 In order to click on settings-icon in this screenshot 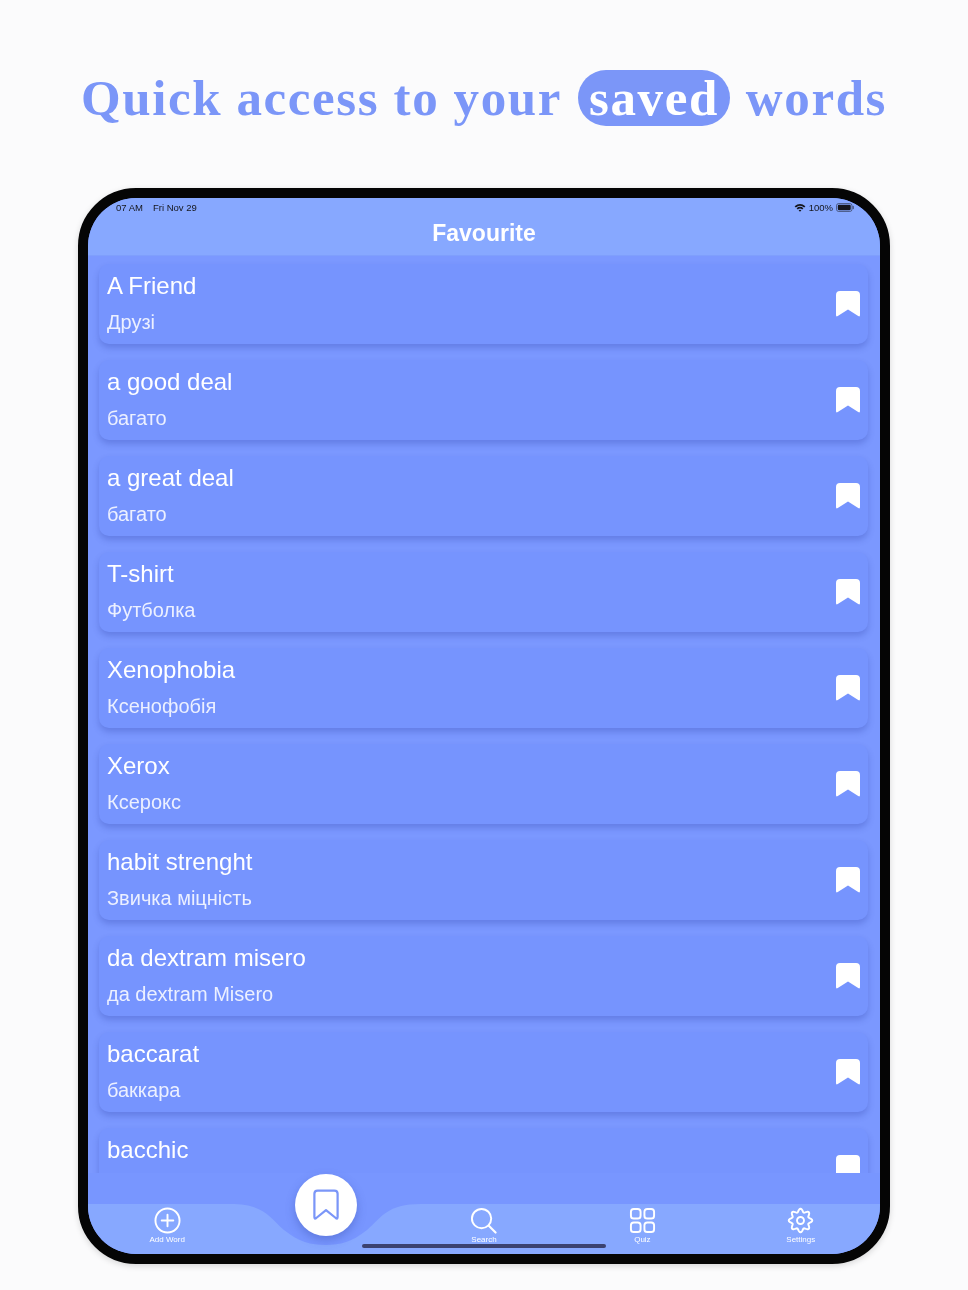, I will do `click(801, 1220)`.